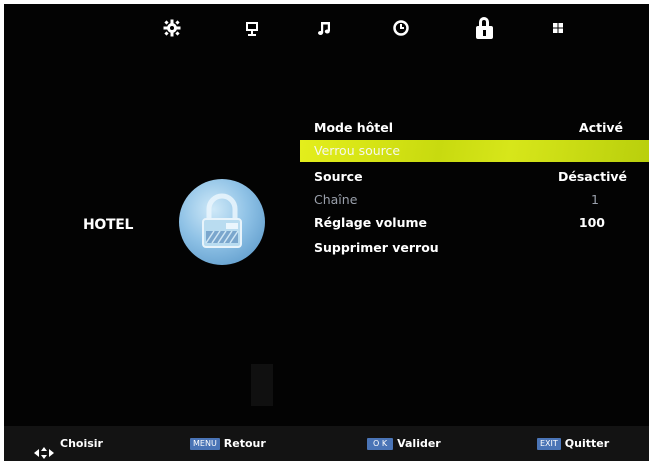 The image size is (653, 465). What do you see at coordinates (595, 199) in the screenshot?
I see `menu-item-value: 1` at bounding box center [595, 199].